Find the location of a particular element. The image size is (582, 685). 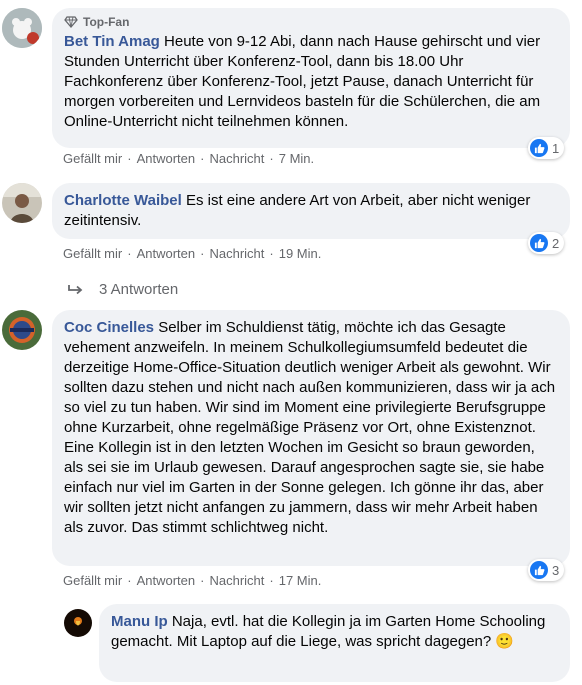

comment-actions: Gefällt mir · Antworten · Nachricht · 19 Min. is located at coordinates (192, 253).